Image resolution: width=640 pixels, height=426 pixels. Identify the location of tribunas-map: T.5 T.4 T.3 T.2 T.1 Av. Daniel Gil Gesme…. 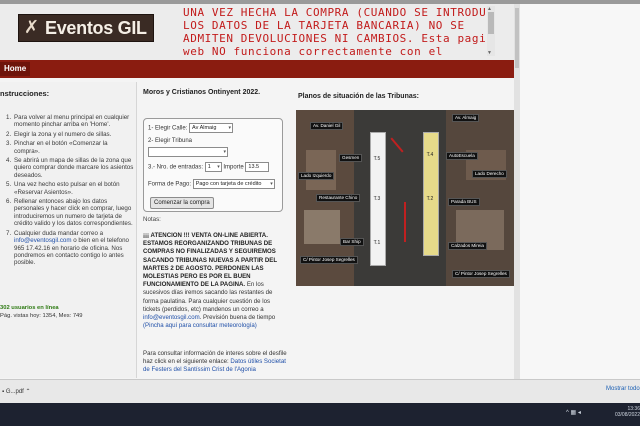
(405, 198).